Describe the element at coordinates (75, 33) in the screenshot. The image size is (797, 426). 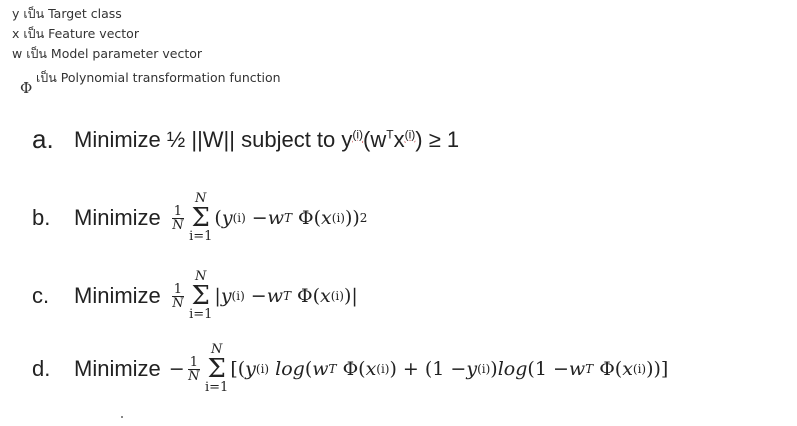
I see `definition-x: x เป็น Feature vector` at that location.